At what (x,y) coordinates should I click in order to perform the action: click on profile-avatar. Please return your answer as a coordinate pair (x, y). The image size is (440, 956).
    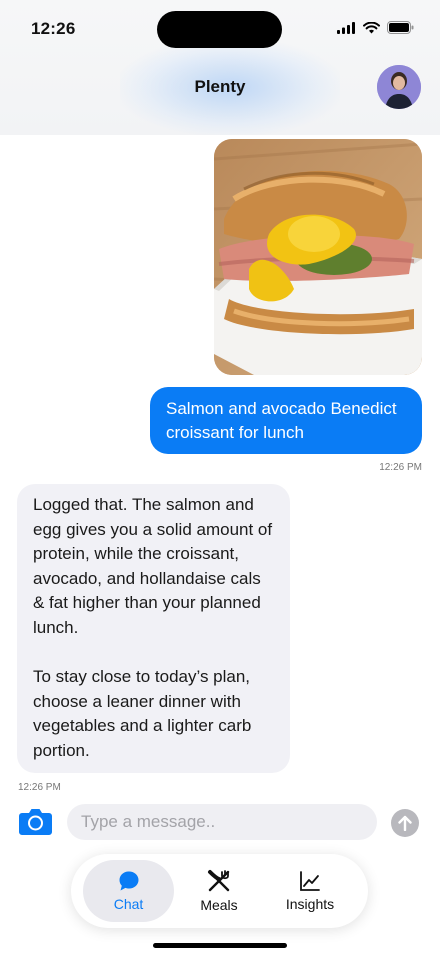
    Looking at the image, I should click on (399, 87).